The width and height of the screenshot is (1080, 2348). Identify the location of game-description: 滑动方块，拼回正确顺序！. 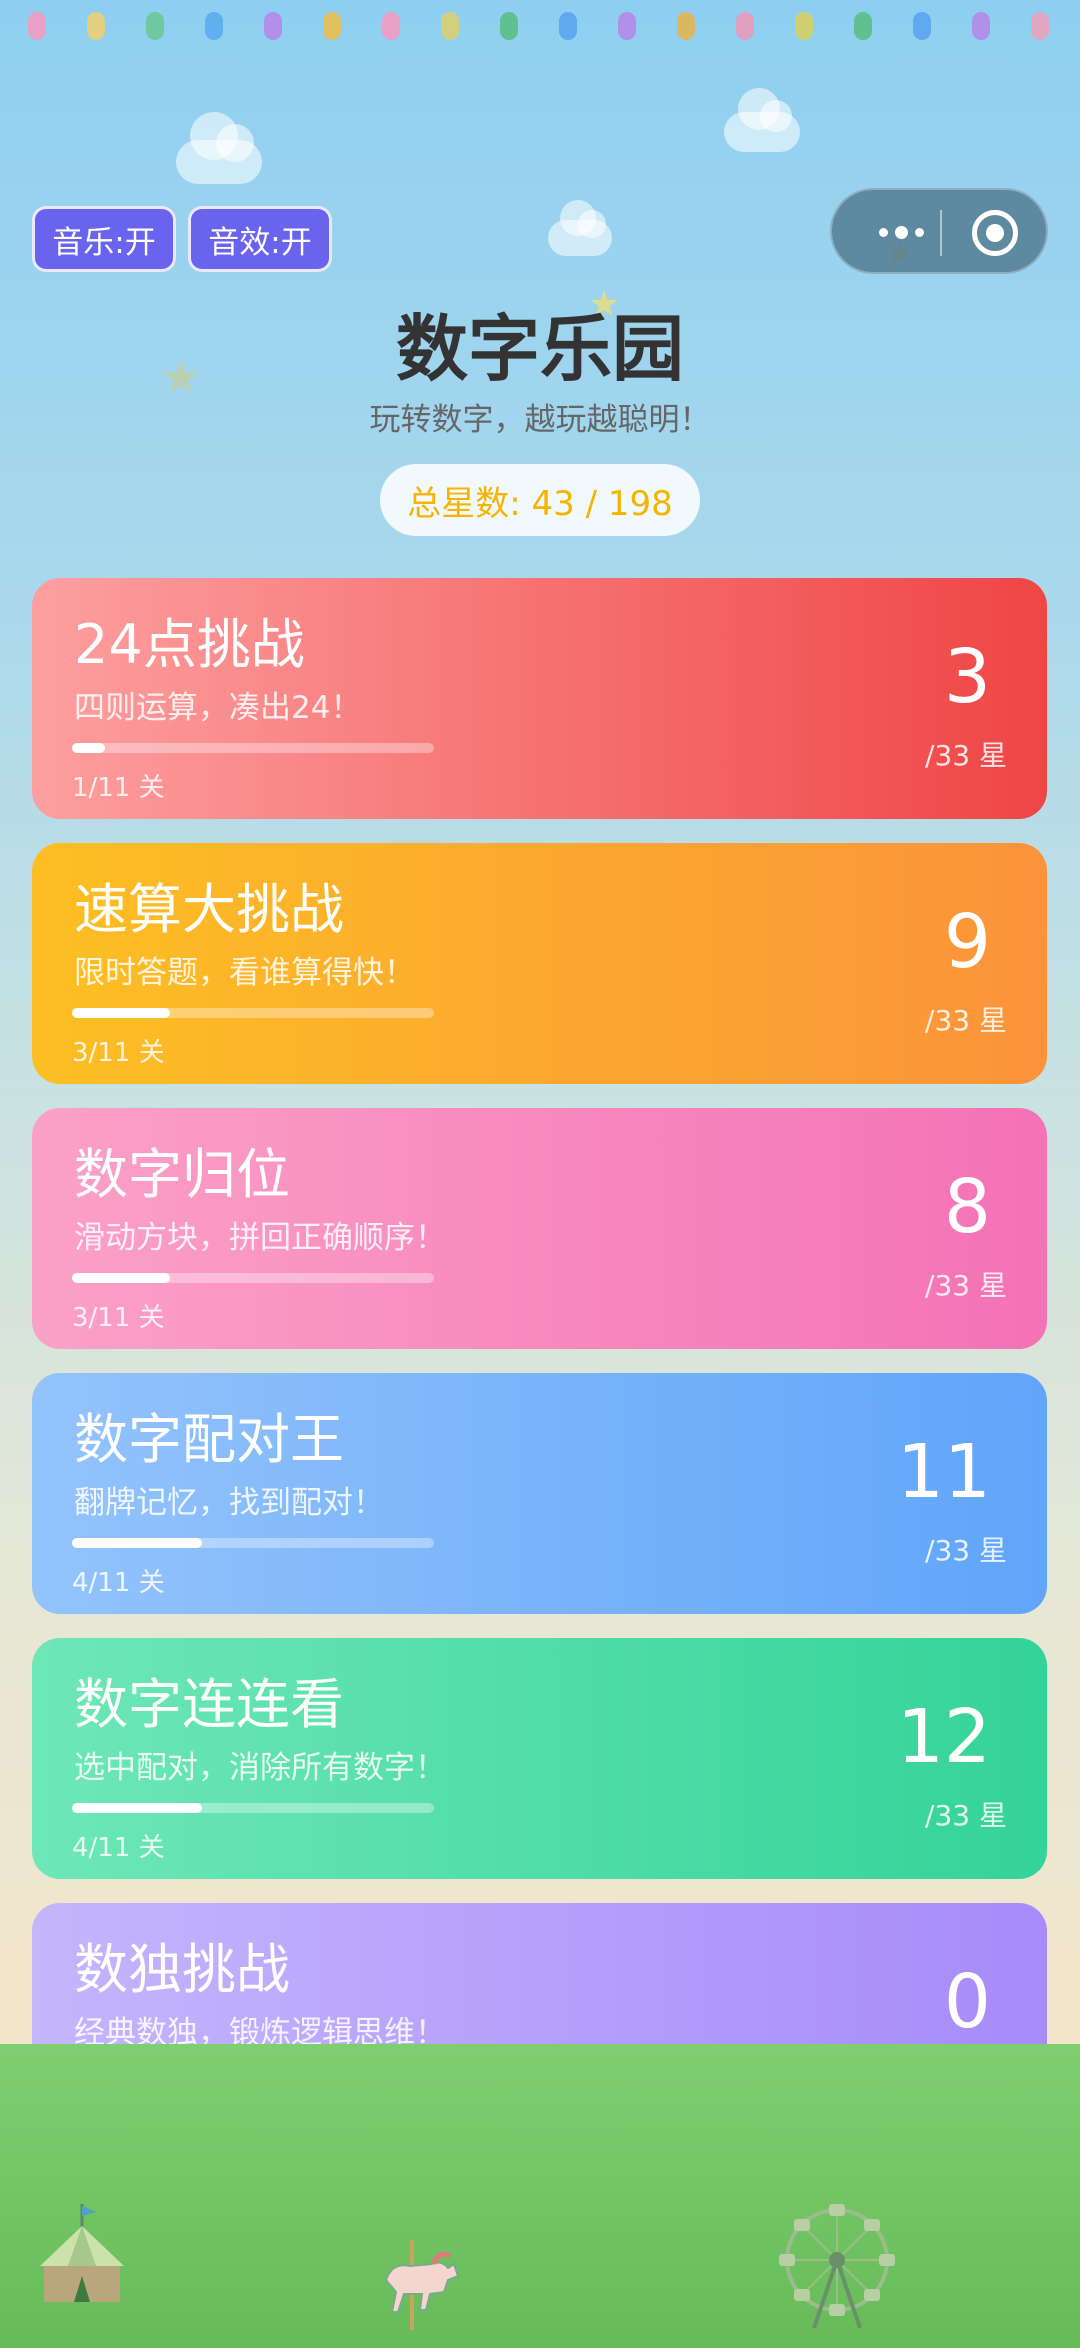
(260, 1238).